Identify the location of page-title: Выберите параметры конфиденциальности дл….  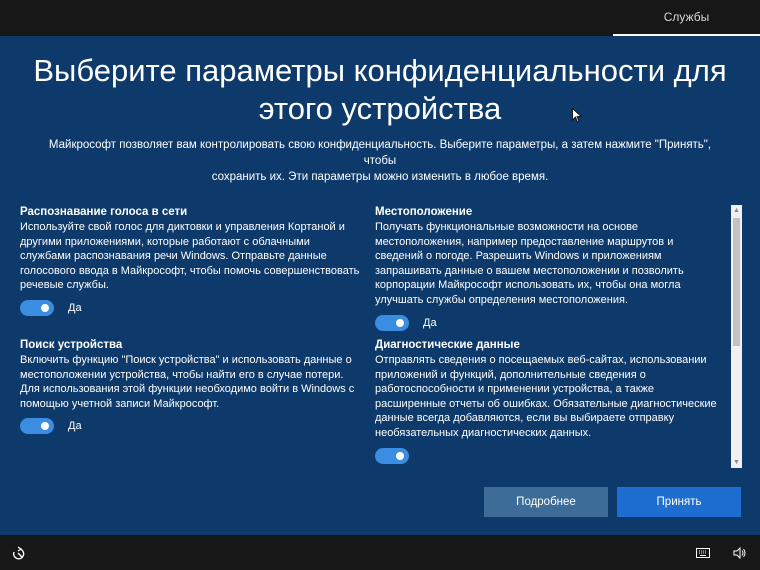
(380, 90).